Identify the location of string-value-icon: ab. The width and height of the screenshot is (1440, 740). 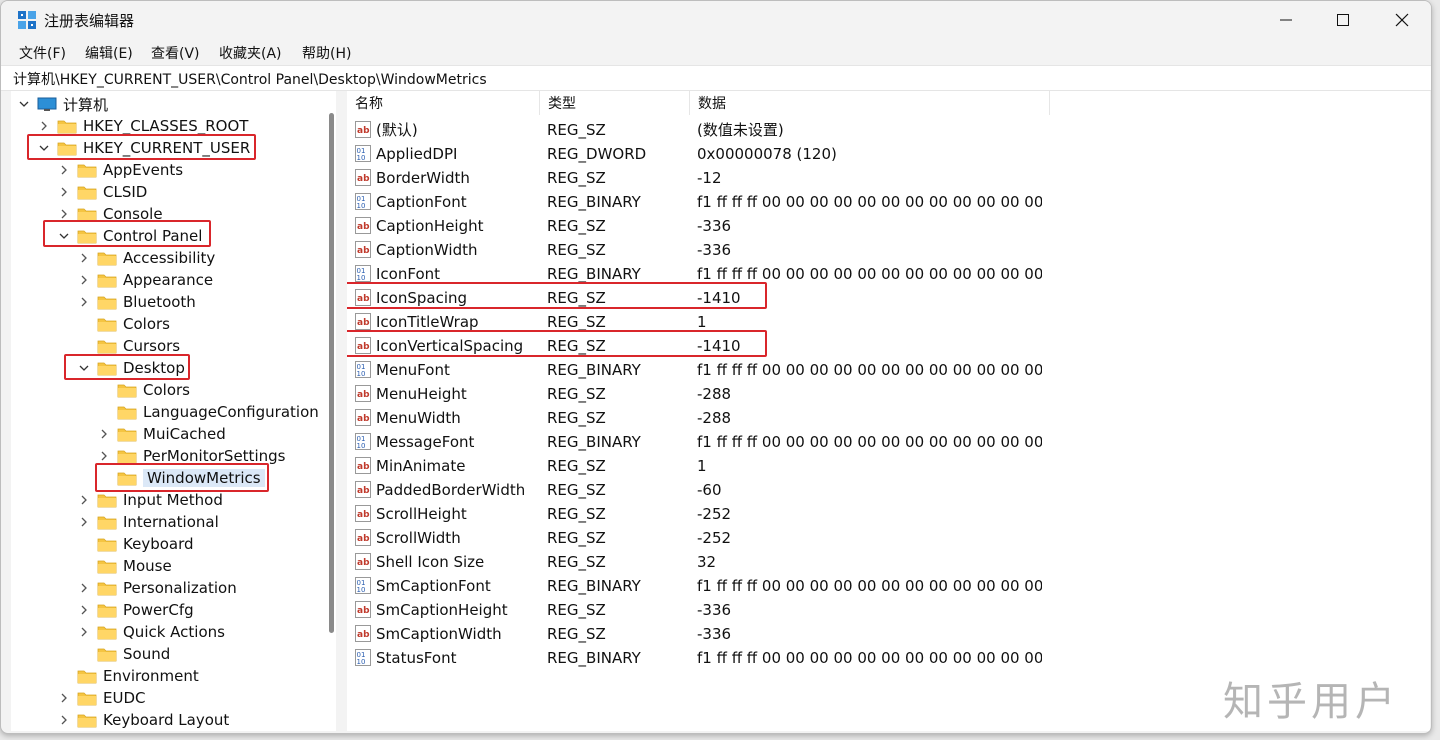
(363, 633).